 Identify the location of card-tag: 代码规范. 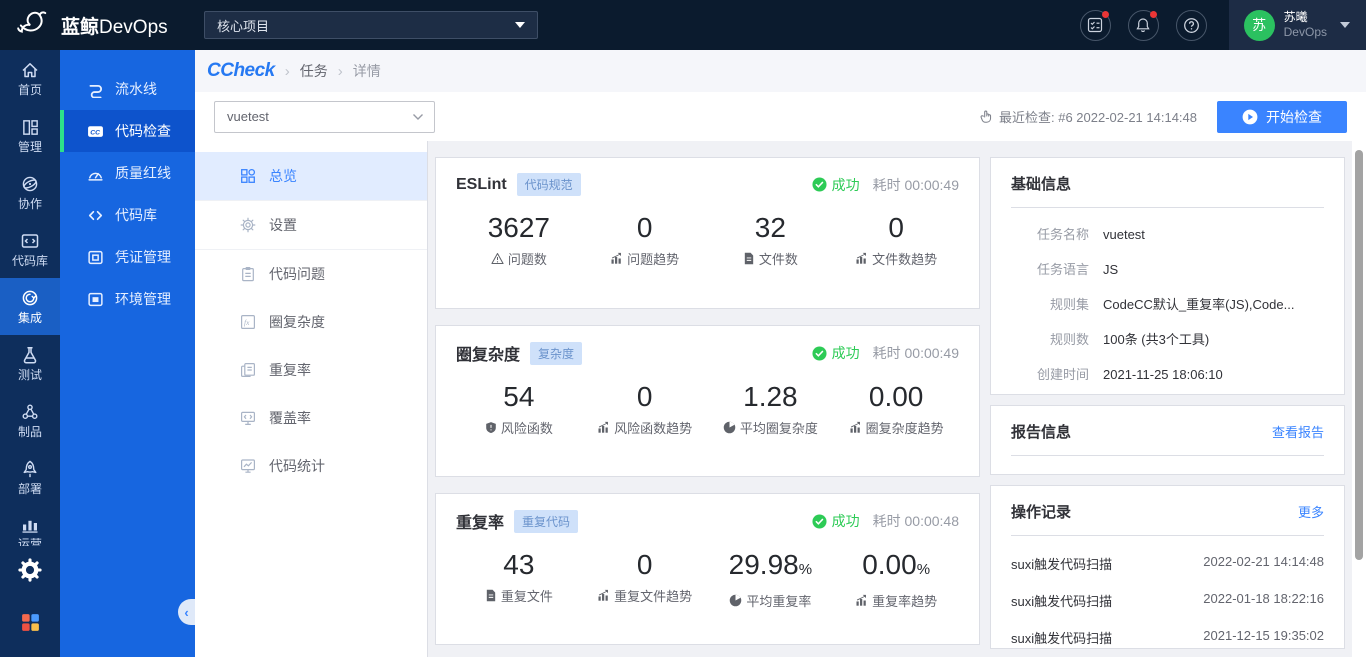
(548, 184).